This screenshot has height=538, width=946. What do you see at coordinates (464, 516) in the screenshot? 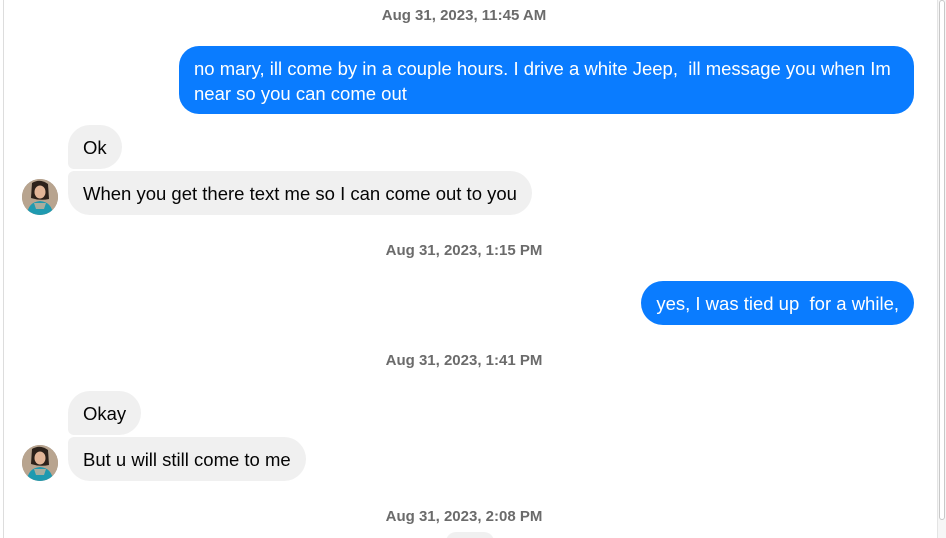
I see `timestamp: Aug 31, 2023, 2:08 PM` at bounding box center [464, 516].